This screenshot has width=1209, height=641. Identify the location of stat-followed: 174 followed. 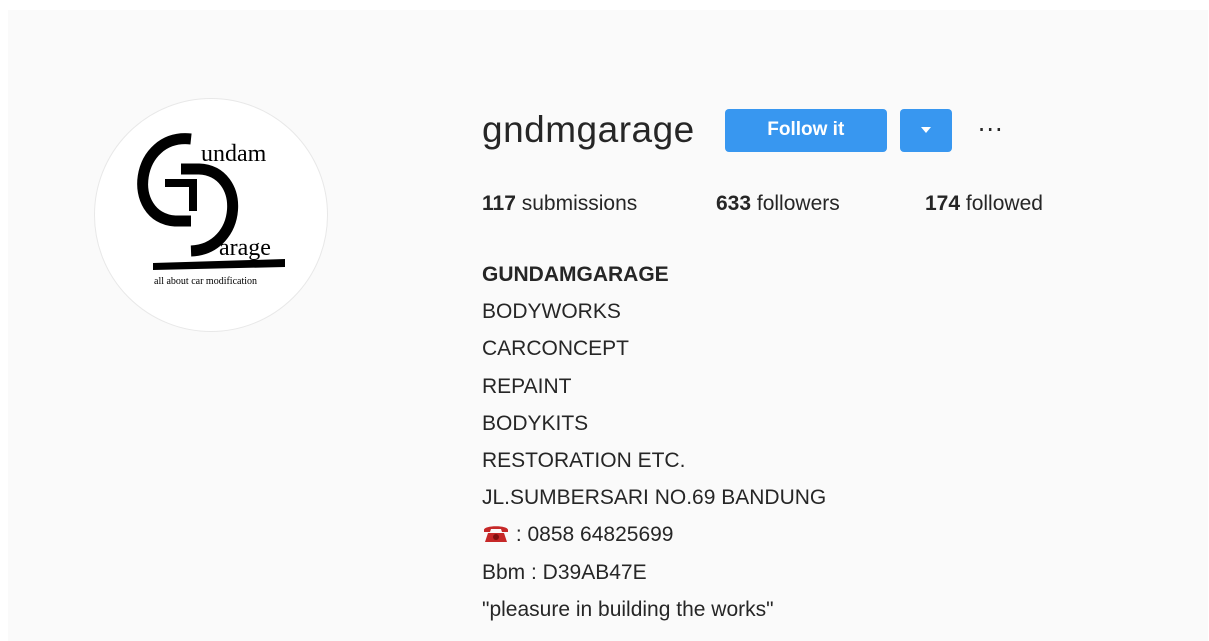
(984, 204).